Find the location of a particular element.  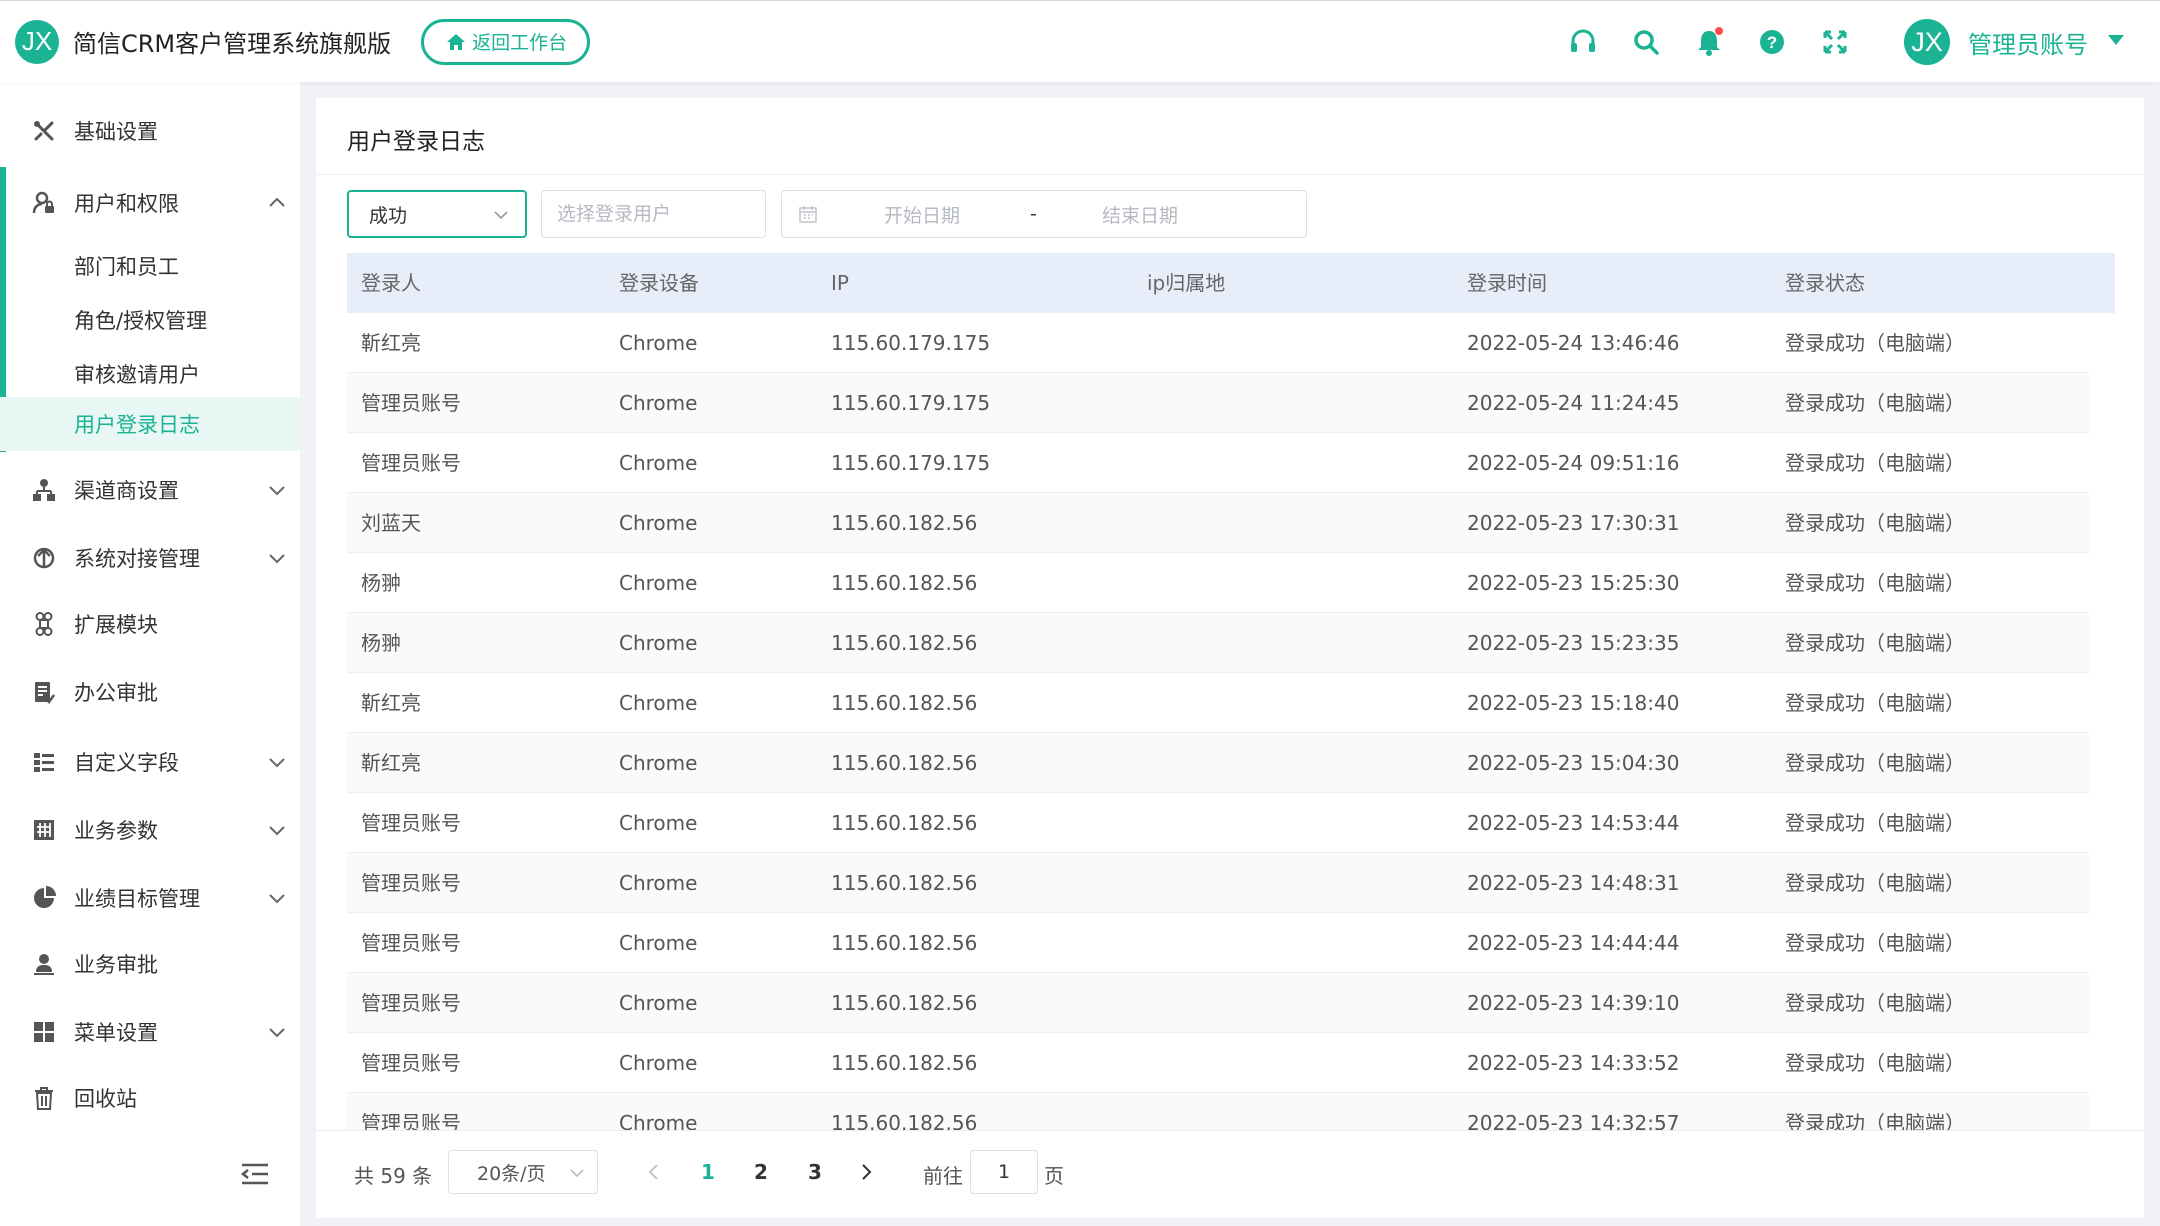

sidebar-item-extensions: 扩展模块 is located at coordinates (150, 624).